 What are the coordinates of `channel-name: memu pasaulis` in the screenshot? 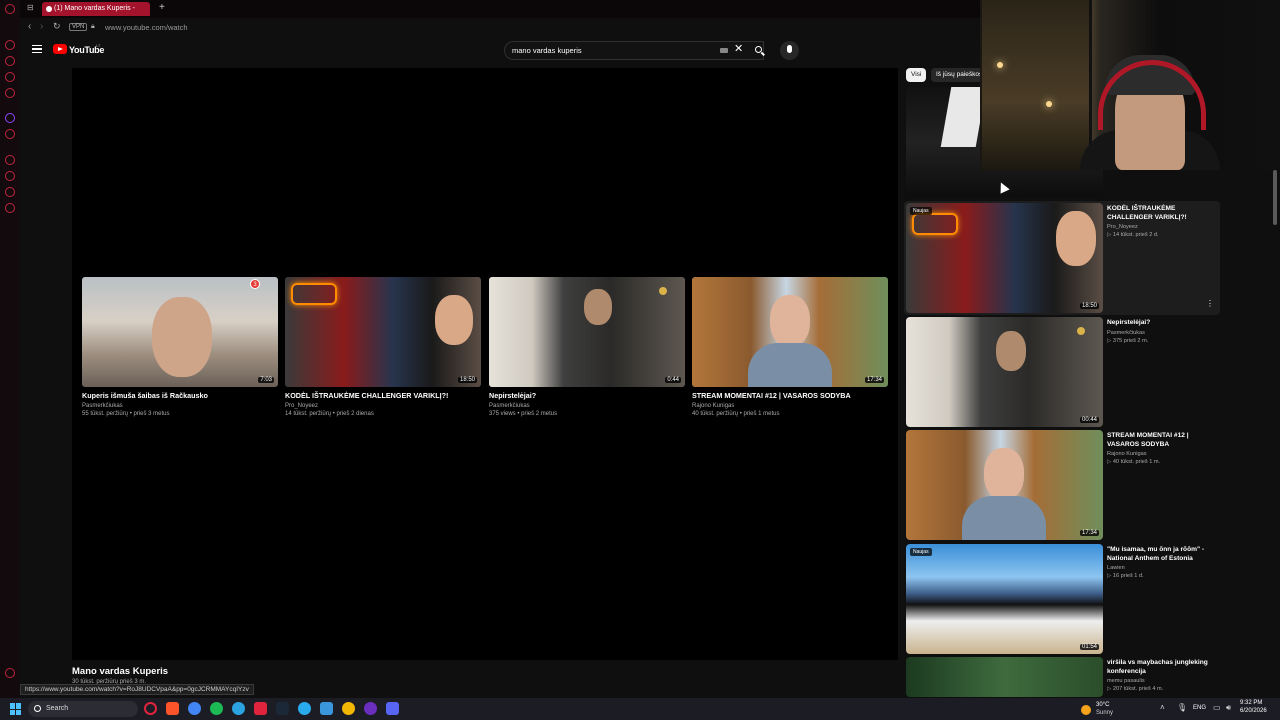 It's located at (1163, 681).